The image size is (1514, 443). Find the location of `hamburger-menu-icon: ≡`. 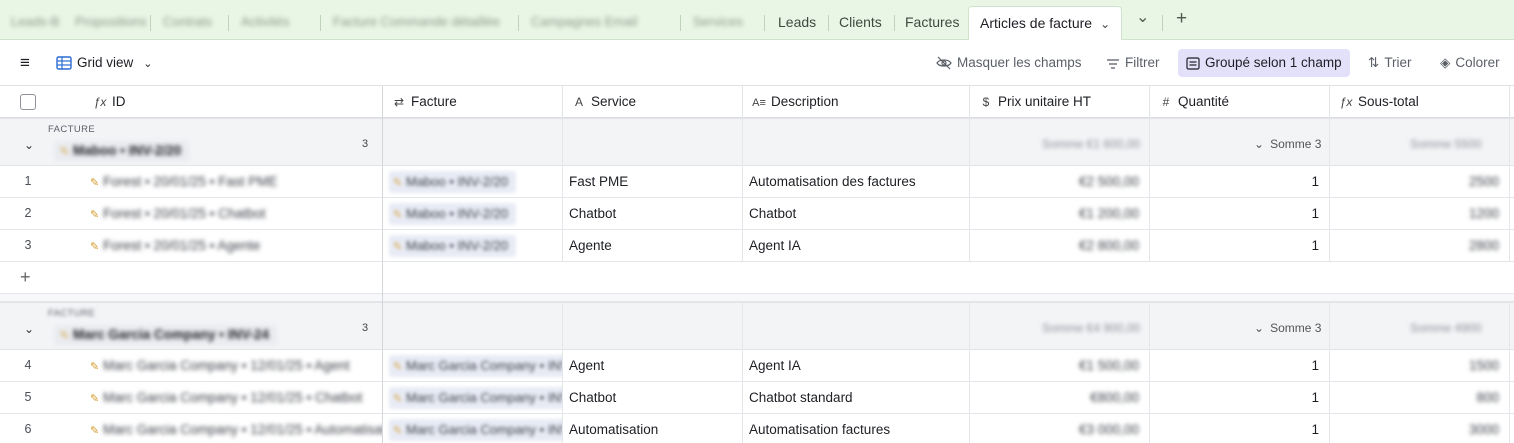

hamburger-menu-icon: ≡ is located at coordinates (25, 63).